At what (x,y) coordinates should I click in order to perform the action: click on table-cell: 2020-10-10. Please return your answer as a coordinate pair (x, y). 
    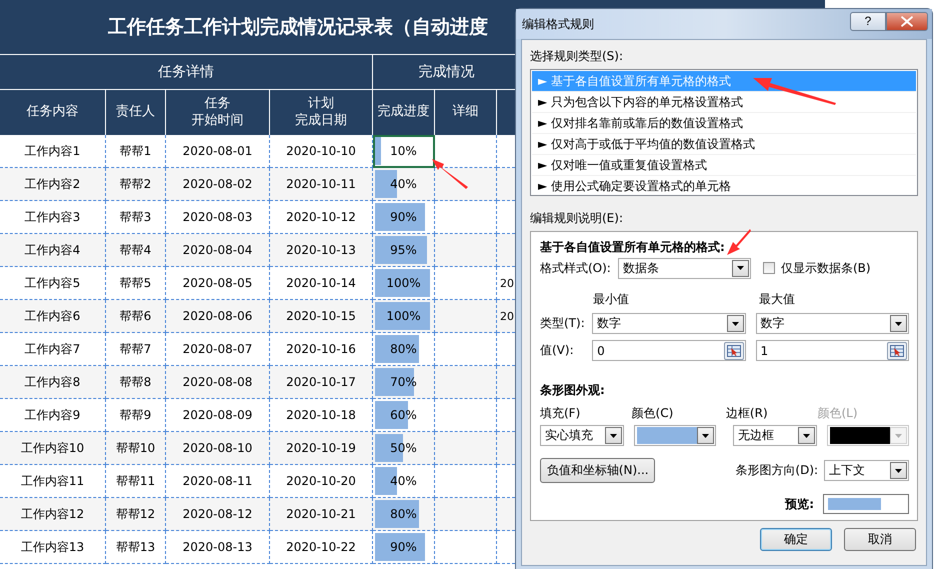
    Looking at the image, I should click on (321, 151).